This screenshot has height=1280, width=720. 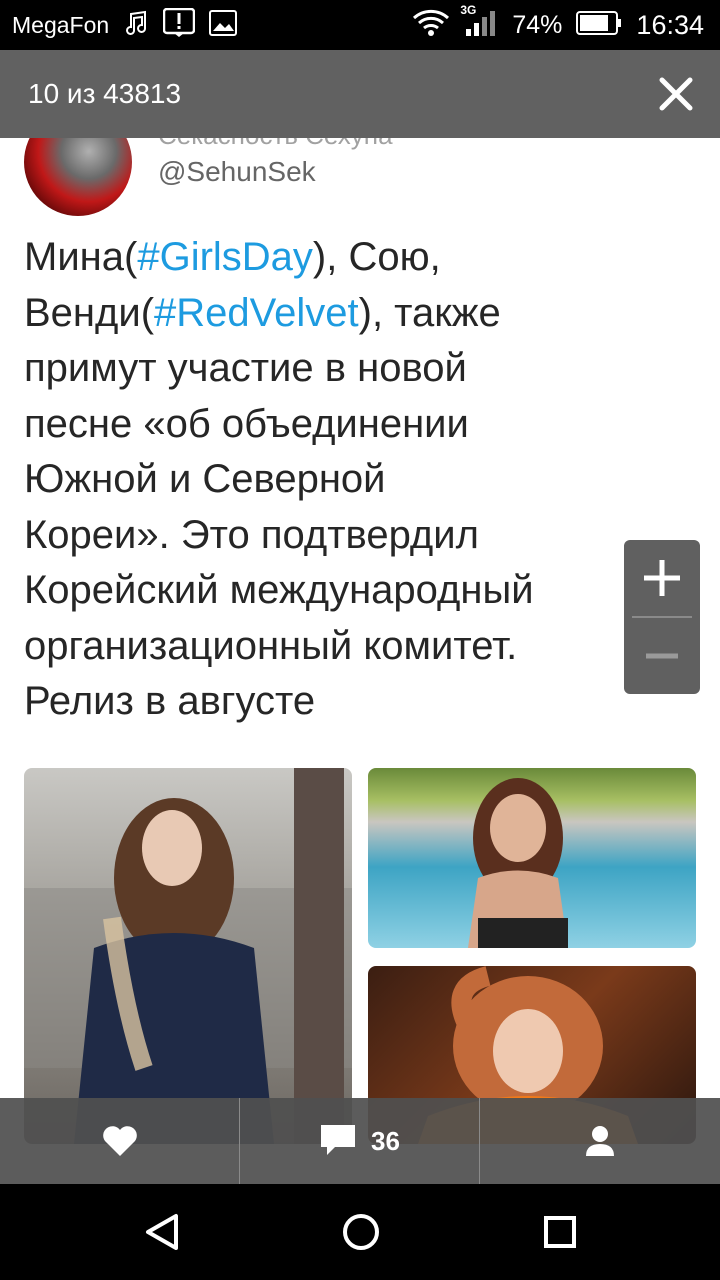 What do you see at coordinates (188, 956) in the screenshot?
I see `photo-mina` at bounding box center [188, 956].